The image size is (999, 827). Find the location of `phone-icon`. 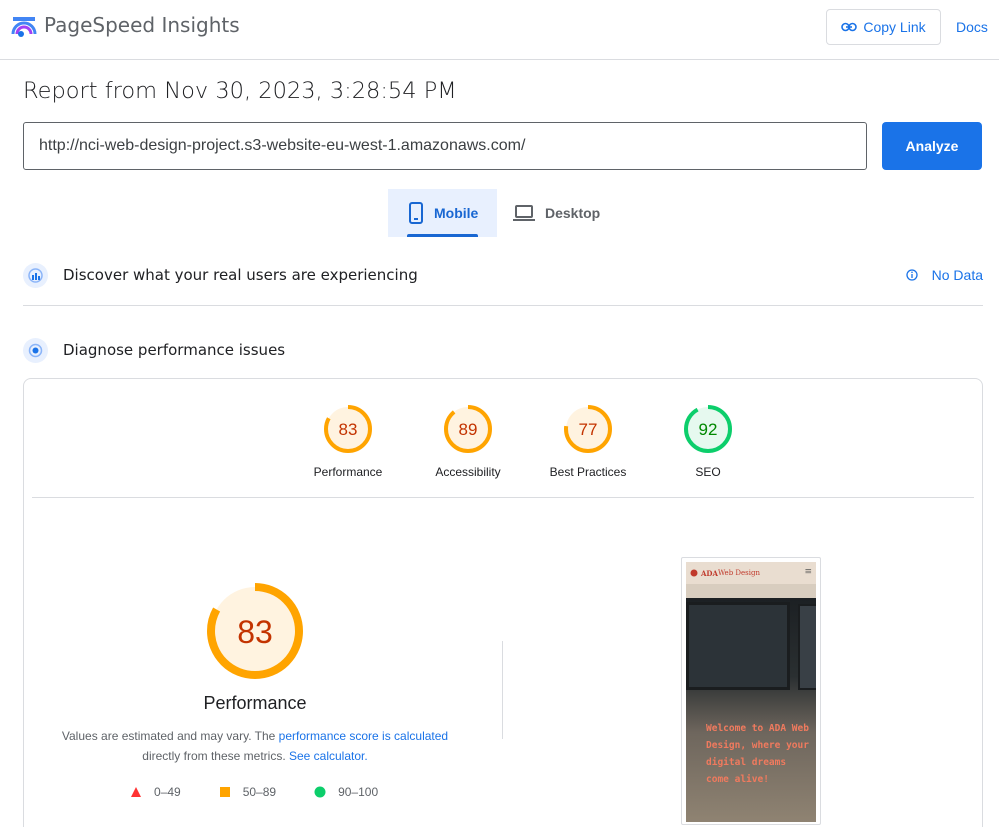

phone-icon is located at coordinates (416, 213).